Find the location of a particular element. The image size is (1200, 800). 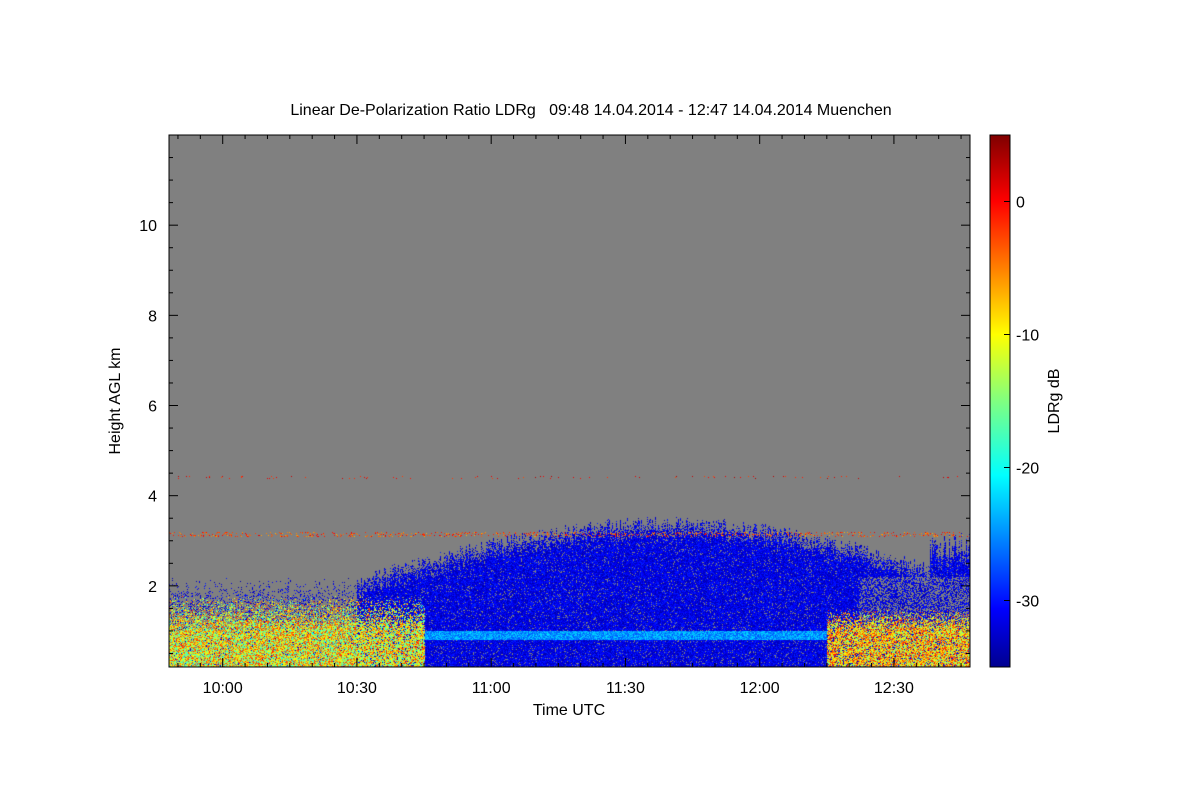

y-tick-label: 8 is located at coordinates (152, 316).